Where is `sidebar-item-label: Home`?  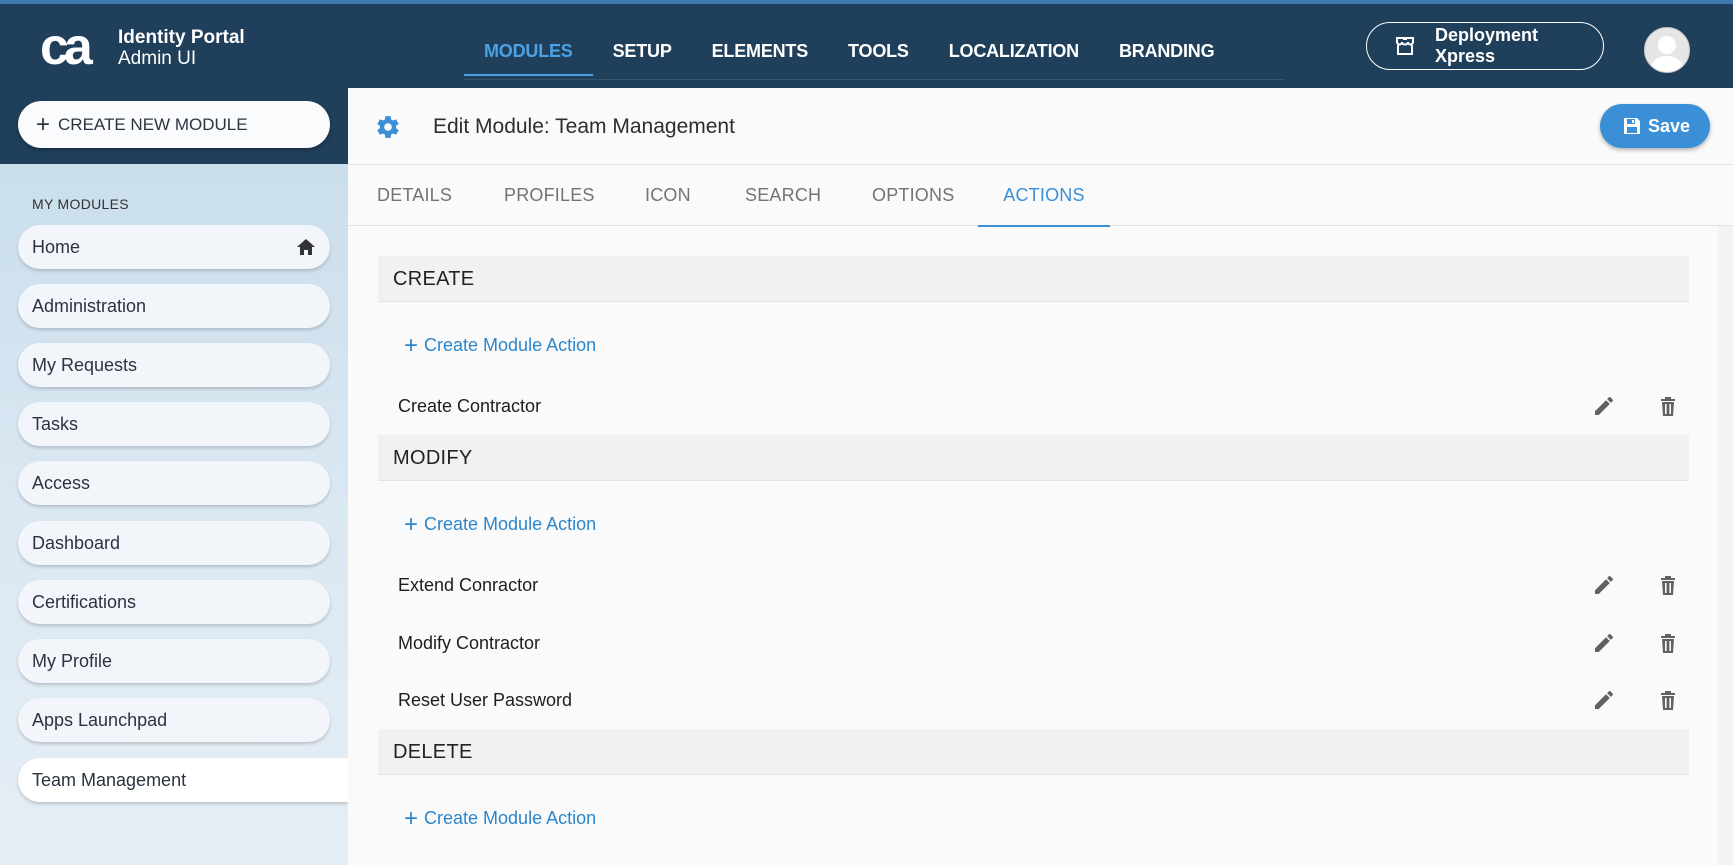
sidebar-item-label: Home is located at coordinates (56, 246).